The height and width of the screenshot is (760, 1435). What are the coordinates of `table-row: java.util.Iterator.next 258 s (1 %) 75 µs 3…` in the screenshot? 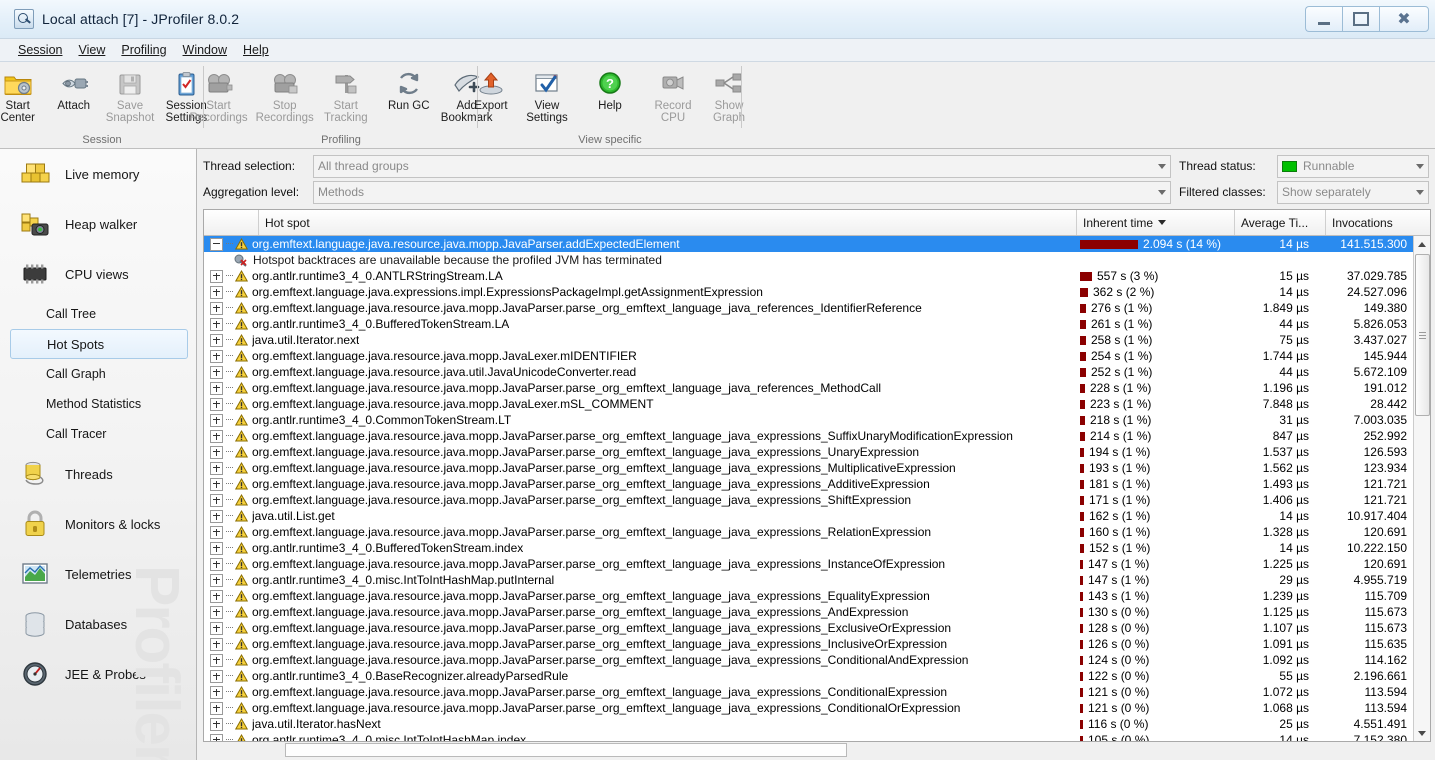 It's located at (808, 340).